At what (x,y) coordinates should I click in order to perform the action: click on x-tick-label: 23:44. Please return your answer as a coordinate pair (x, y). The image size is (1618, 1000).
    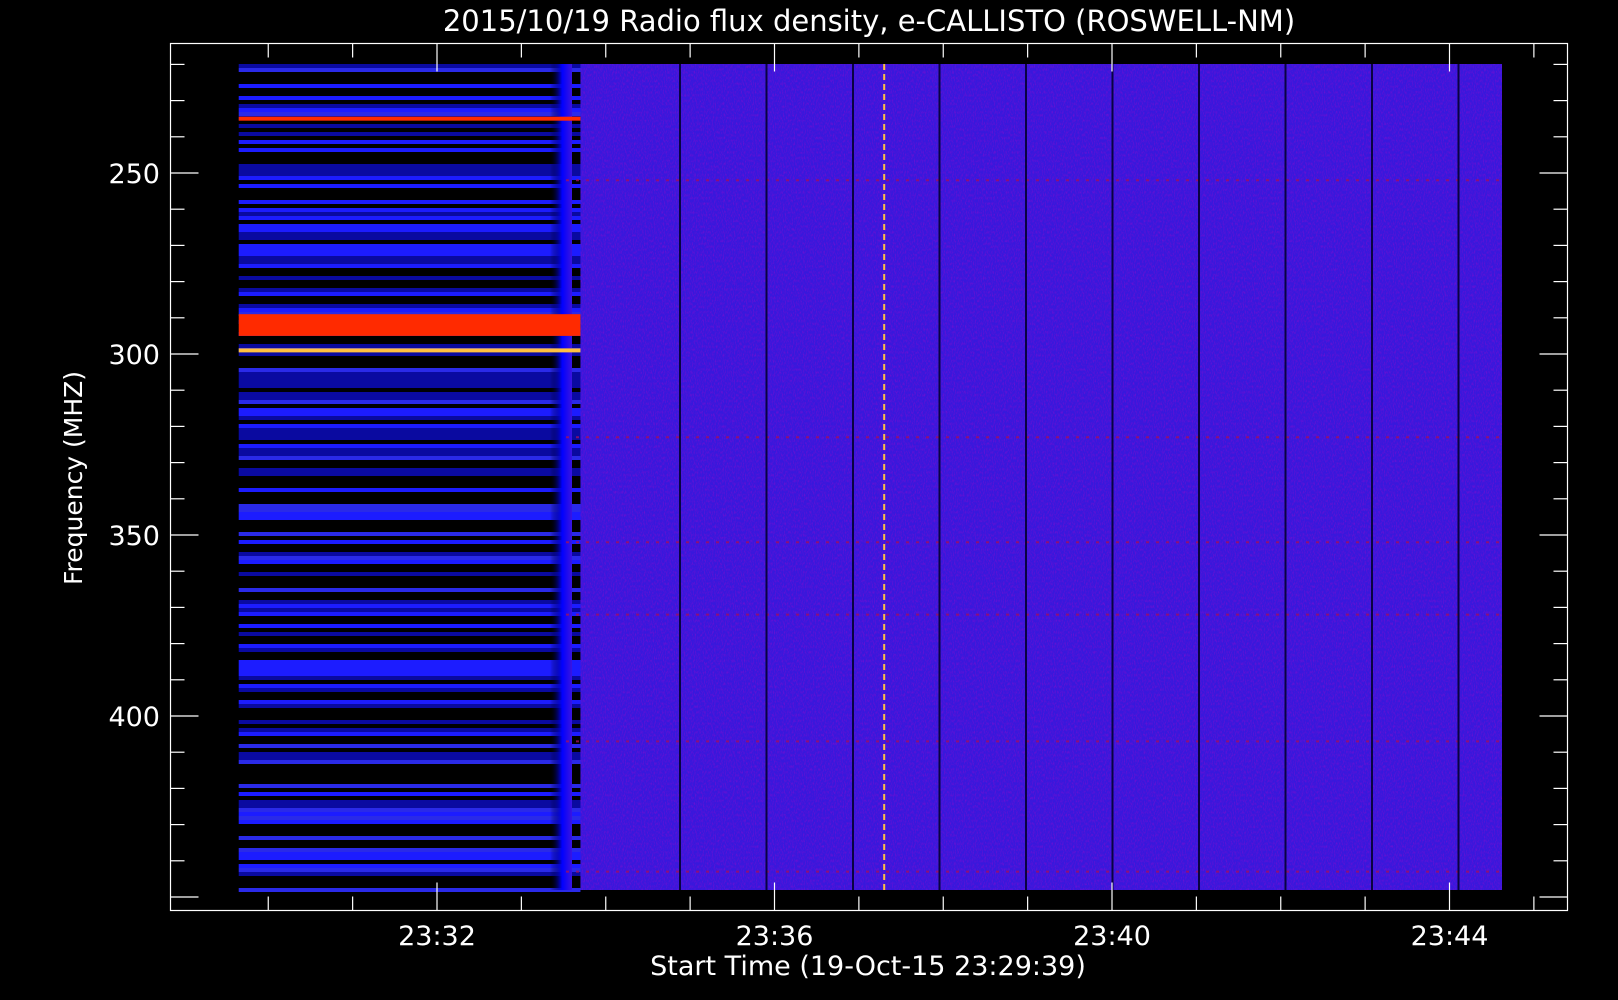
    Looking at the image, I should click on (1450, 936).